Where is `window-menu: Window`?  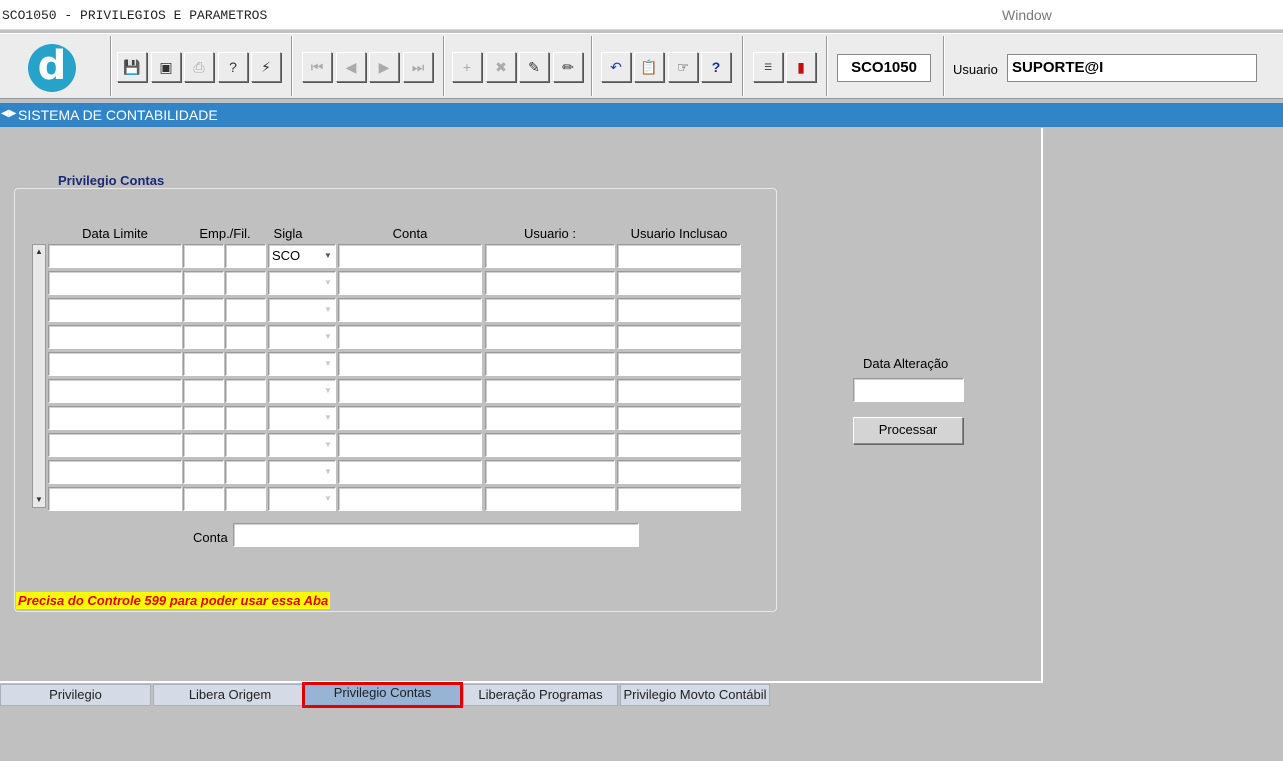
window-menu: Window is located at coordinates (1027, 15).